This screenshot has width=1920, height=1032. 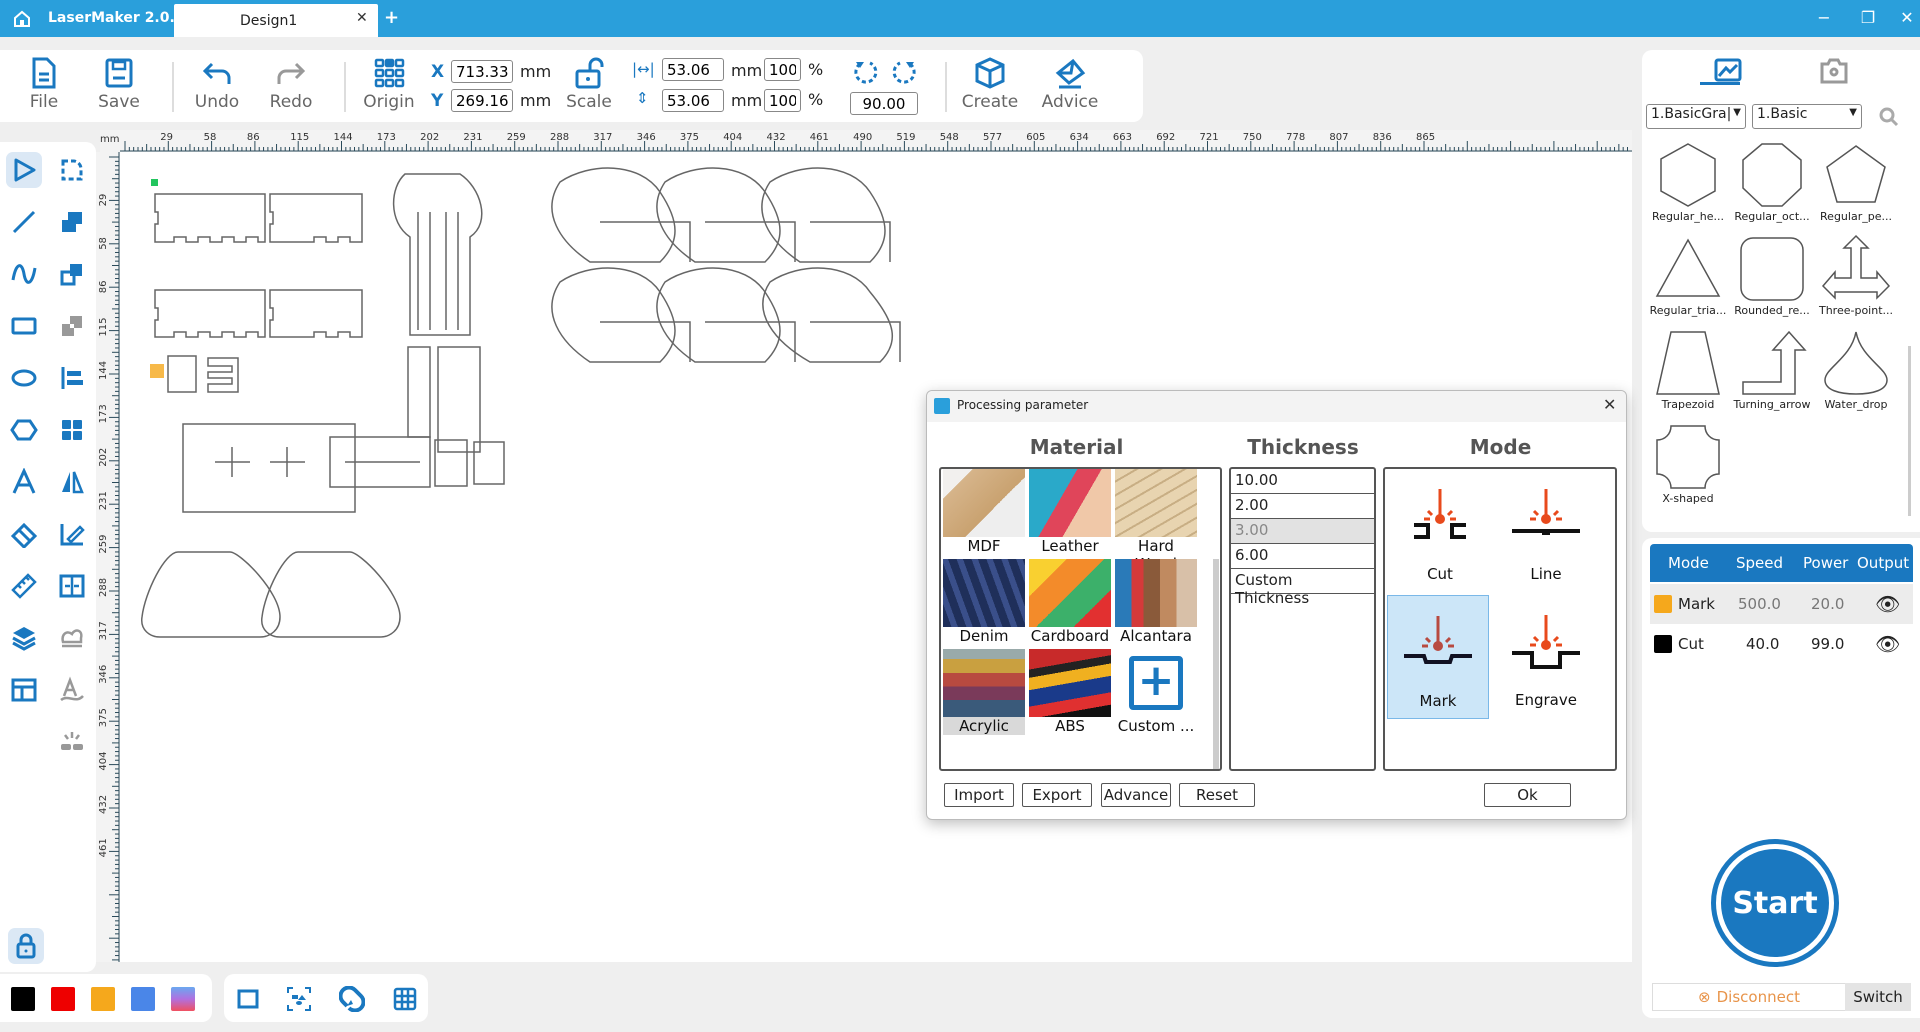 What do you see at coordinates (24, 430) in the screenshot?
I see `polygon-tool` at bounding box center [24, 430].